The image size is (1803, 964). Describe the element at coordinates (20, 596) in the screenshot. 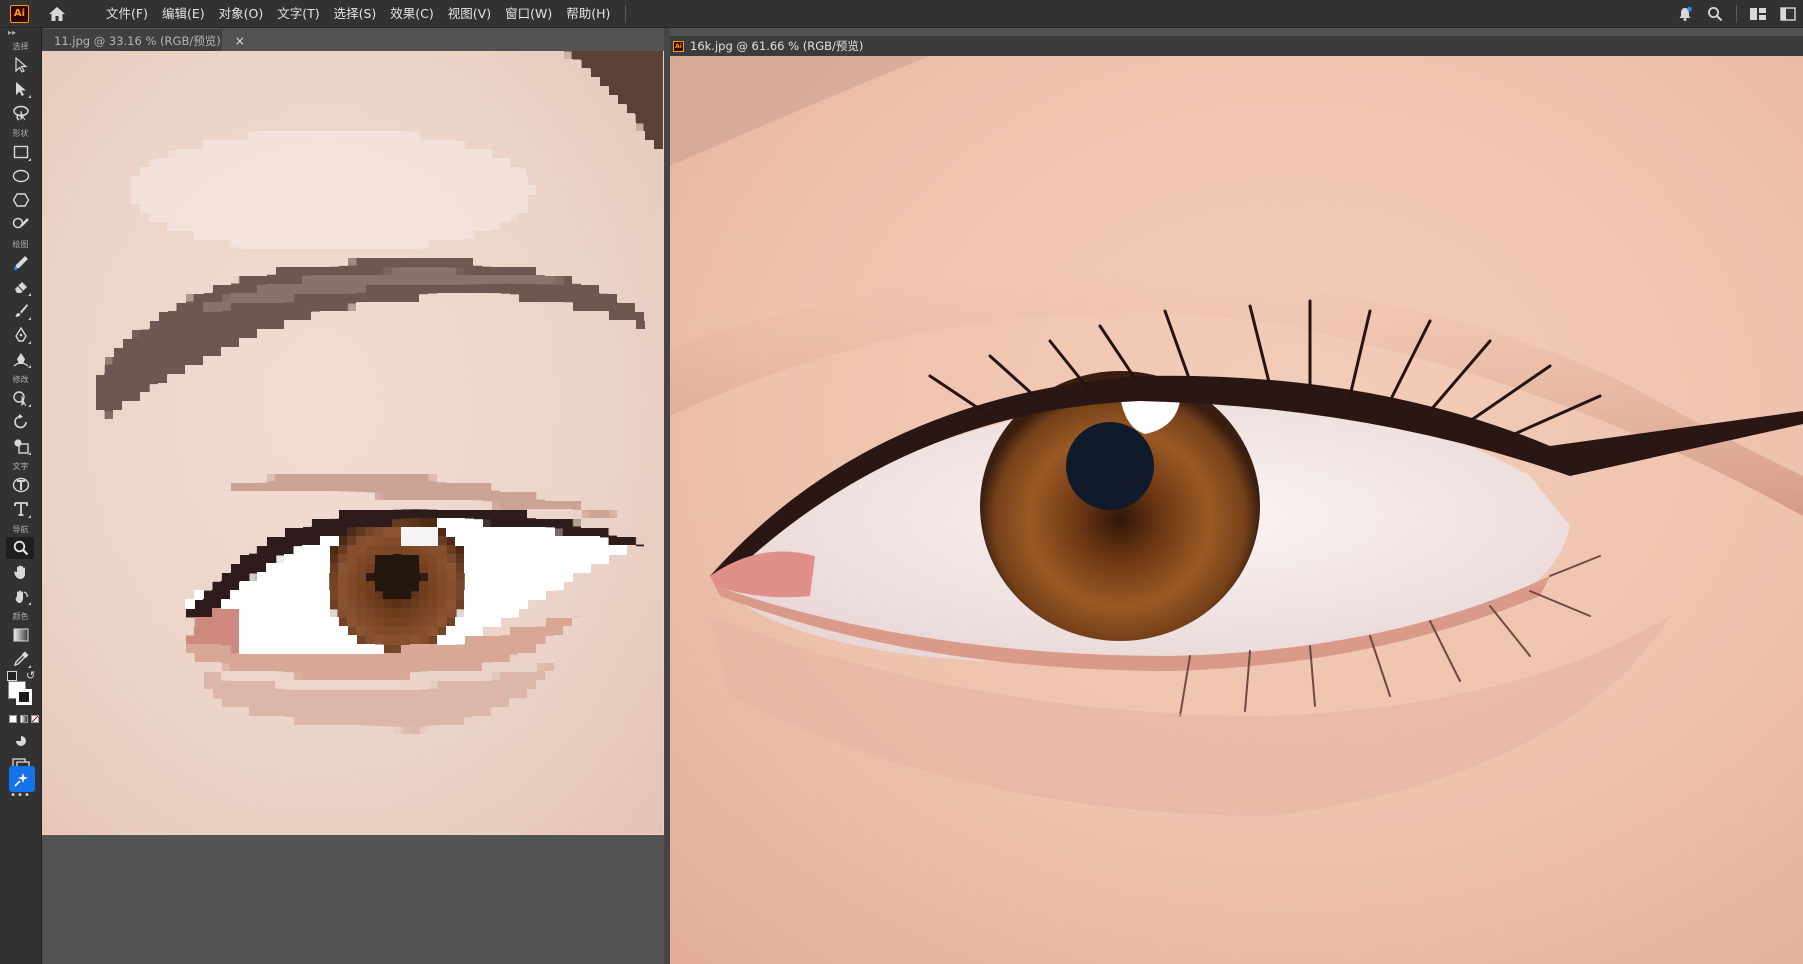

I see `rotate-view-tool` at that location.